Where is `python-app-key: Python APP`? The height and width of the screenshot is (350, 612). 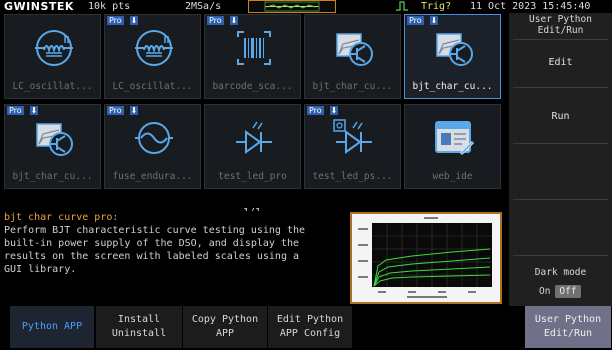 python-app-key: Python APP is located at coordinates (52, 327).